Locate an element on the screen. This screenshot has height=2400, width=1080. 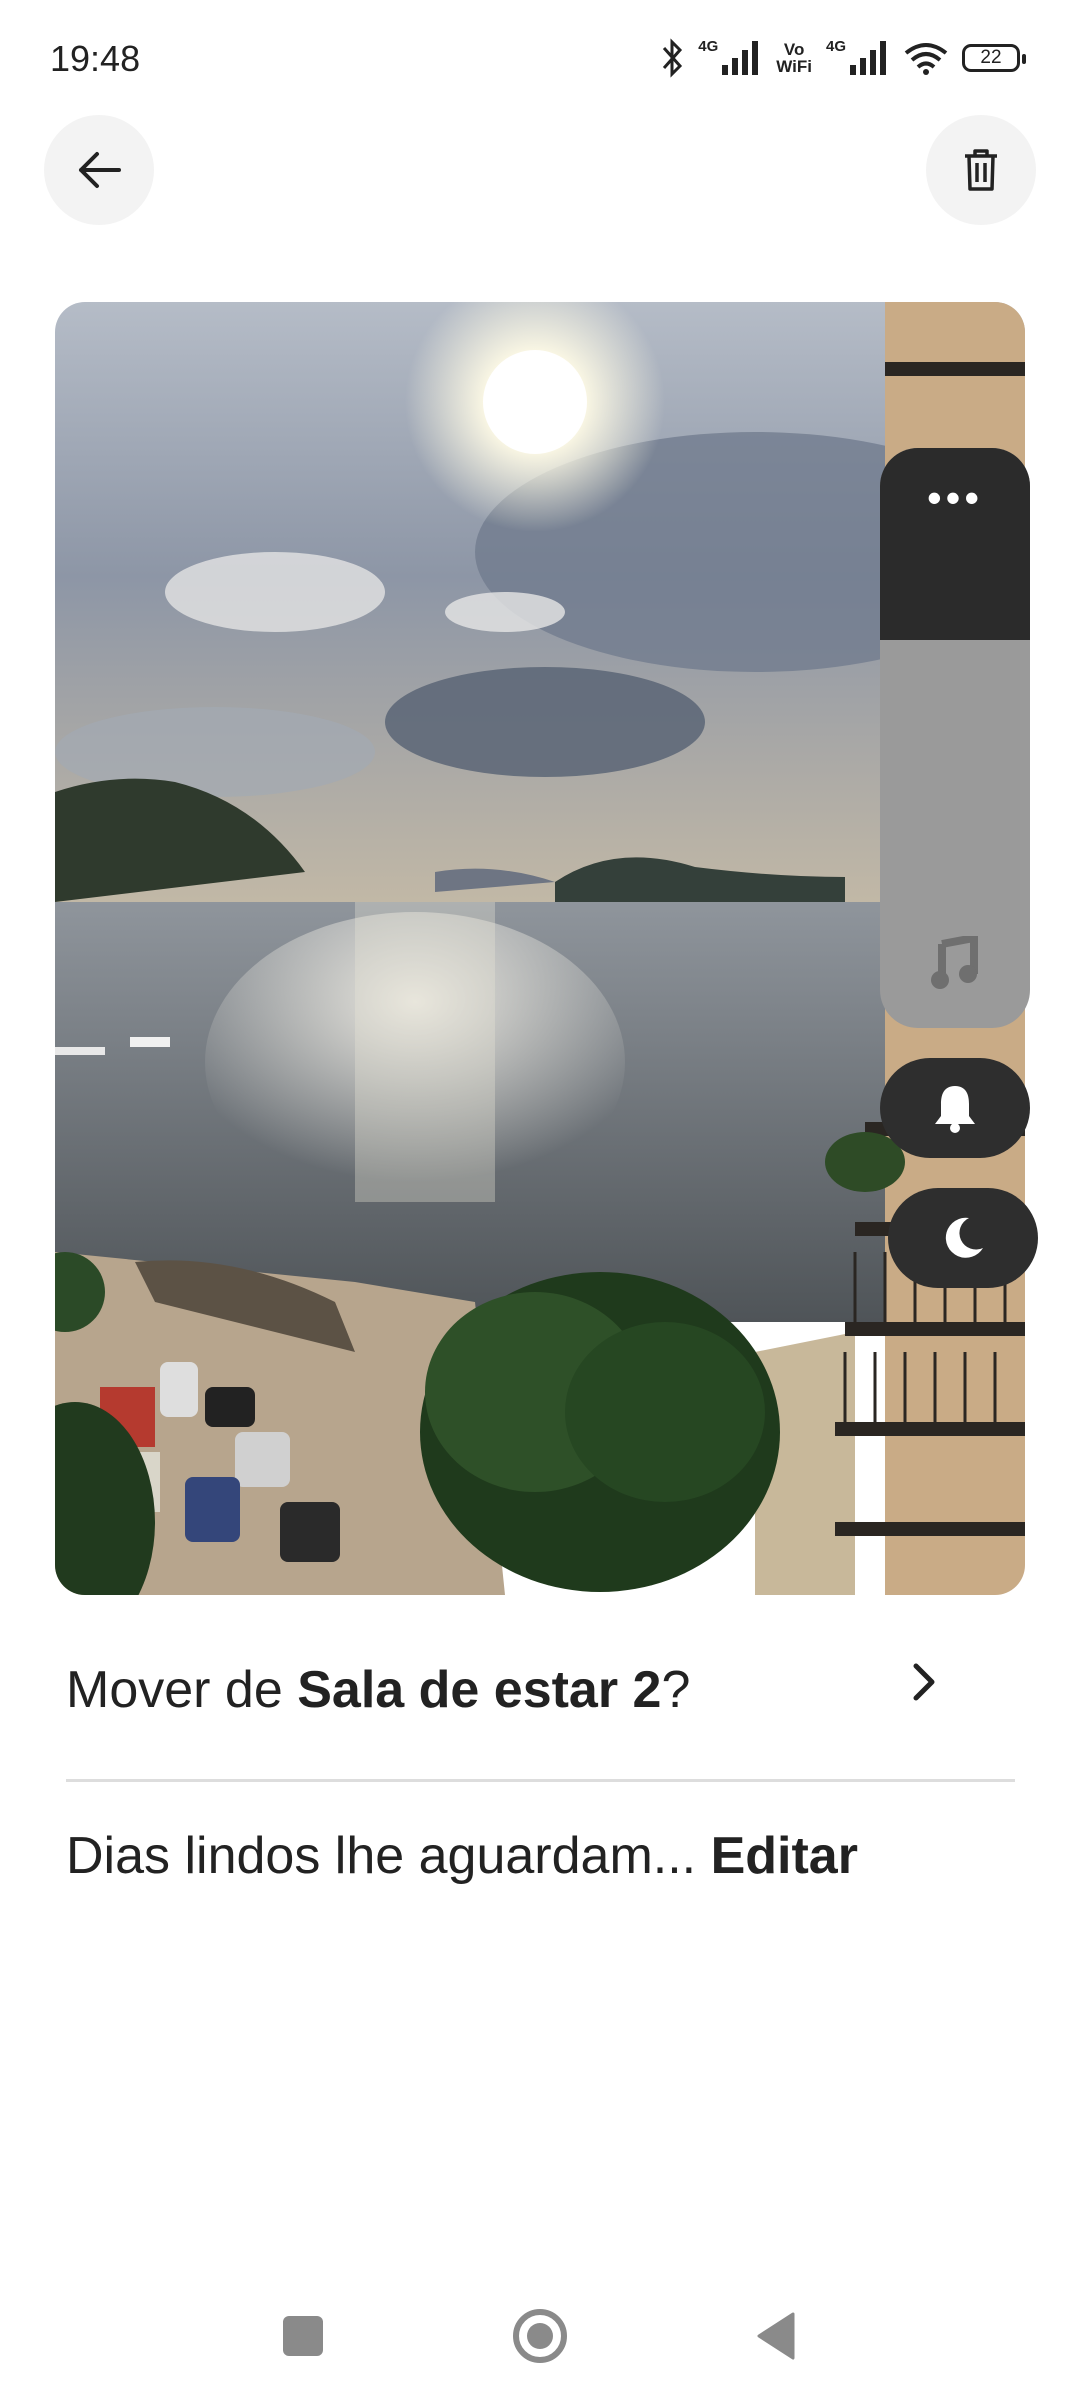
volume-level-dark: ••• is located at coordinates (955, 544).